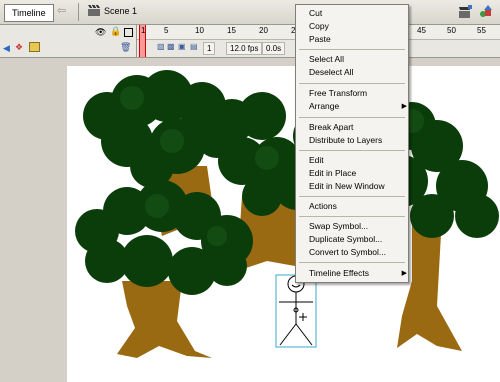 Image resolution: width=500 pixels, height=382 pixels. I want to click on outline-icon, so click(128, 32).